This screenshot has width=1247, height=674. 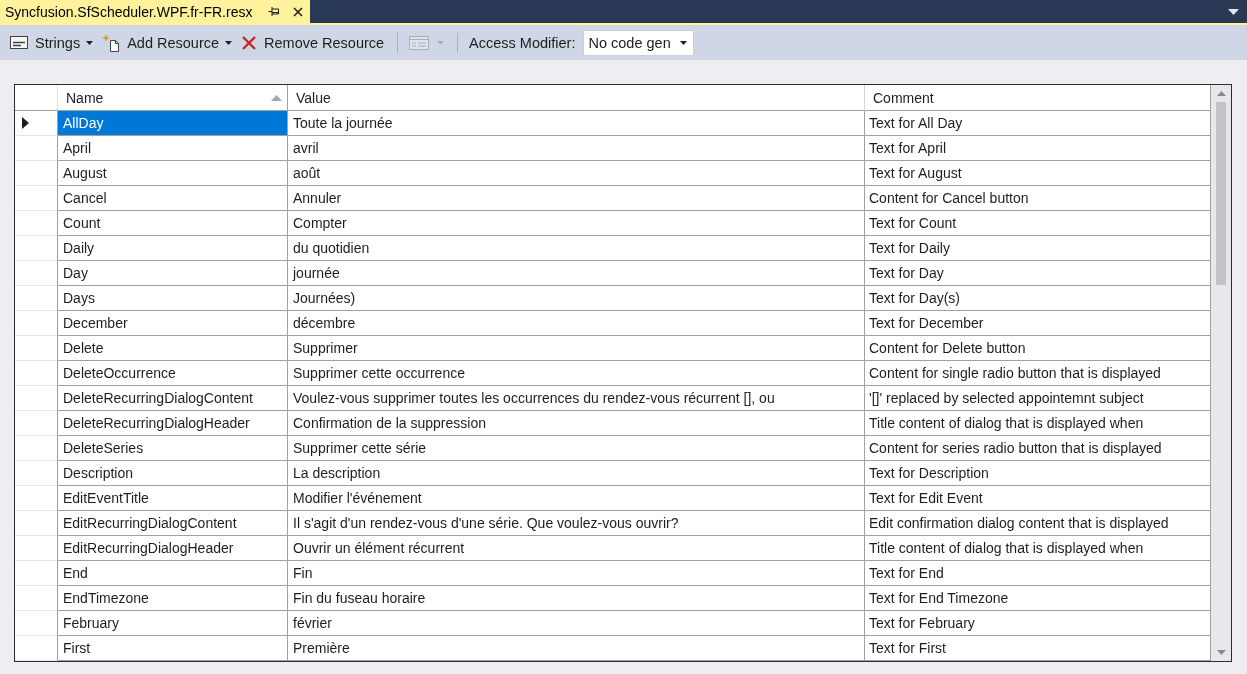 What do you see at coordinates (419, 42) in the screenshot?
I see `list-view-icon` at bounding box center [419, 42].